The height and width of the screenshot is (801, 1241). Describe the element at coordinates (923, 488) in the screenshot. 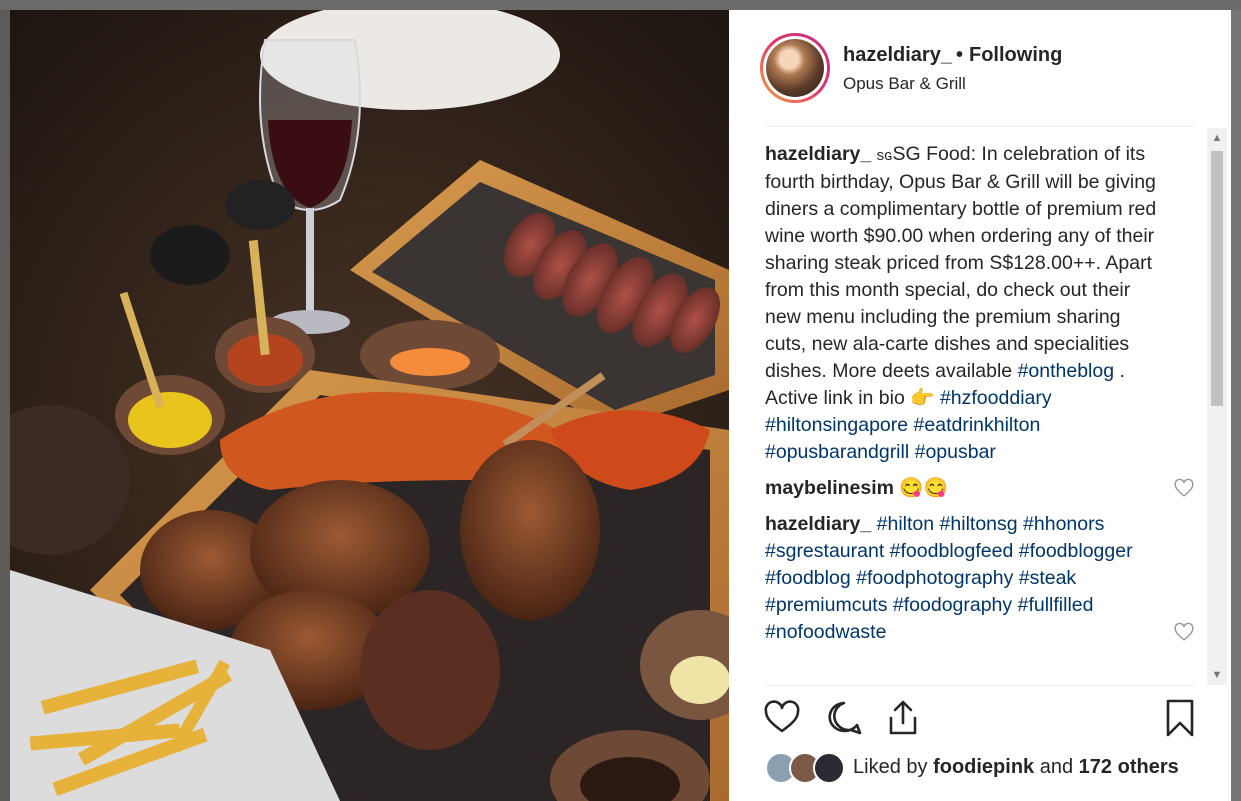

I see `comment-text: 😋😋` at that location.